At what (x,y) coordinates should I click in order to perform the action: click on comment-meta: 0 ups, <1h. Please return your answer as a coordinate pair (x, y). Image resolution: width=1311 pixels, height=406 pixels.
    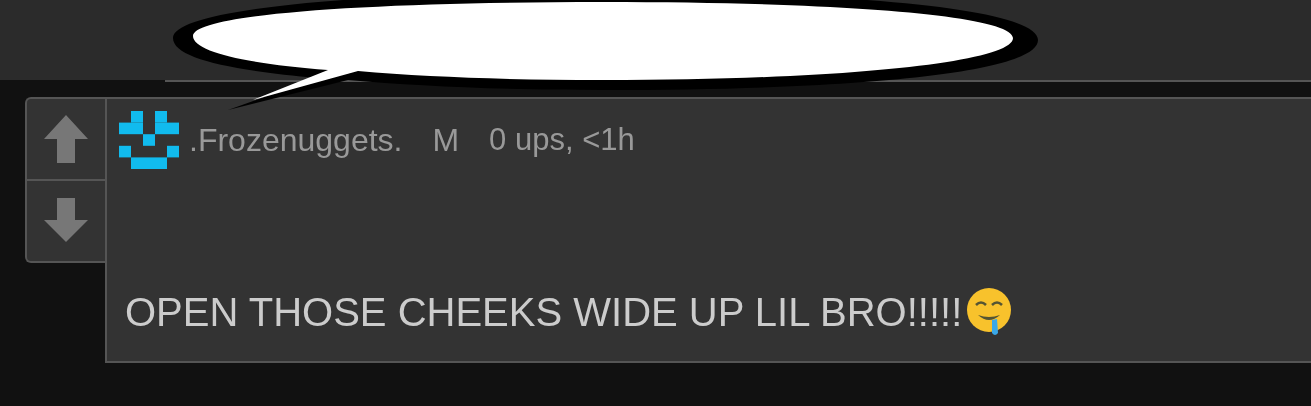
    Looking at the image, I should click on (562, 140).